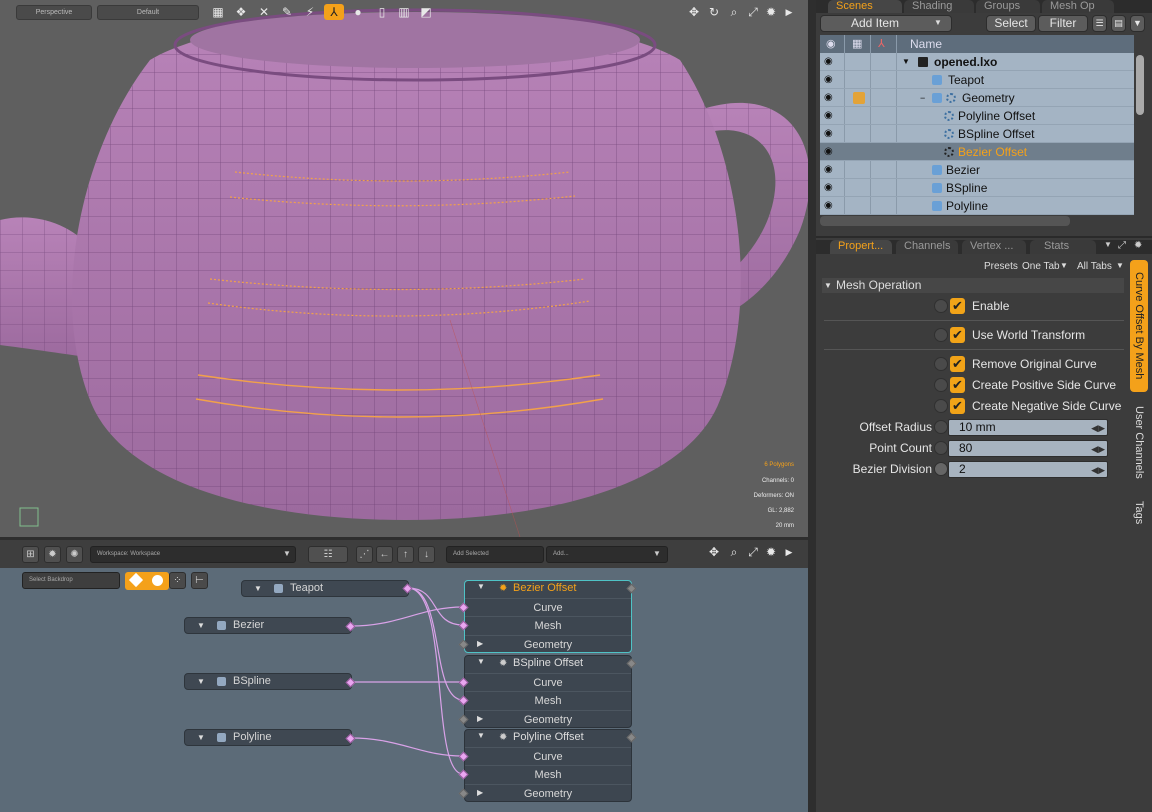 The image size is (1152, 812). What do you see at coordinates (1139, 326) in the screenshot?
I see `tab-curve-offset-by-mesh: Curve Offset By Mesh` at bounding box center [1139, 326].